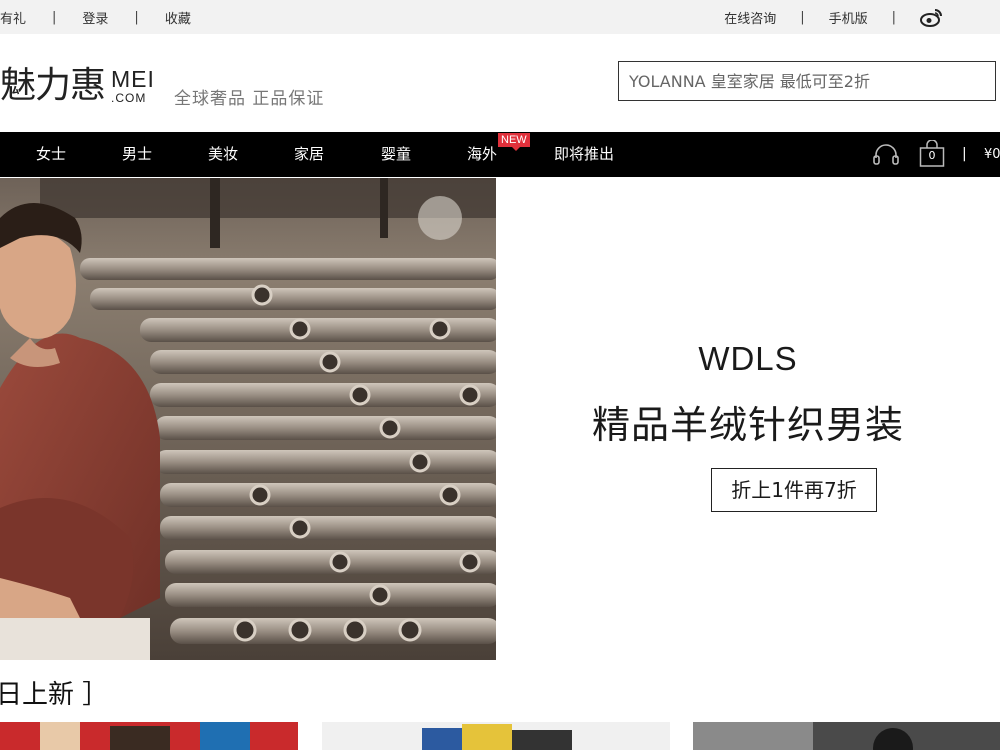  What do you see at coordinates (51, 154) in the screenshot?
I see `nav-item-women: 女士` at bounding box center [51, 154].